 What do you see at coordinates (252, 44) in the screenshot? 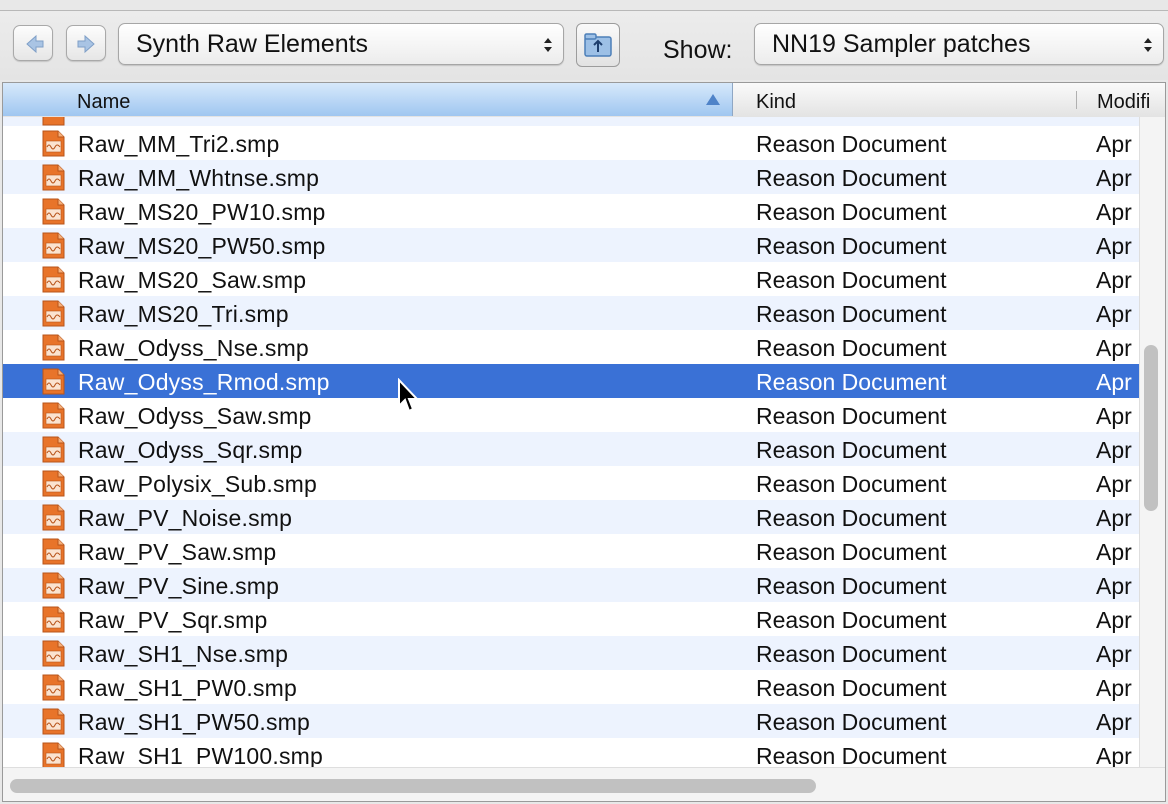
I see `location-label: Synth Raw Elements` at bounding box center [252, 44].